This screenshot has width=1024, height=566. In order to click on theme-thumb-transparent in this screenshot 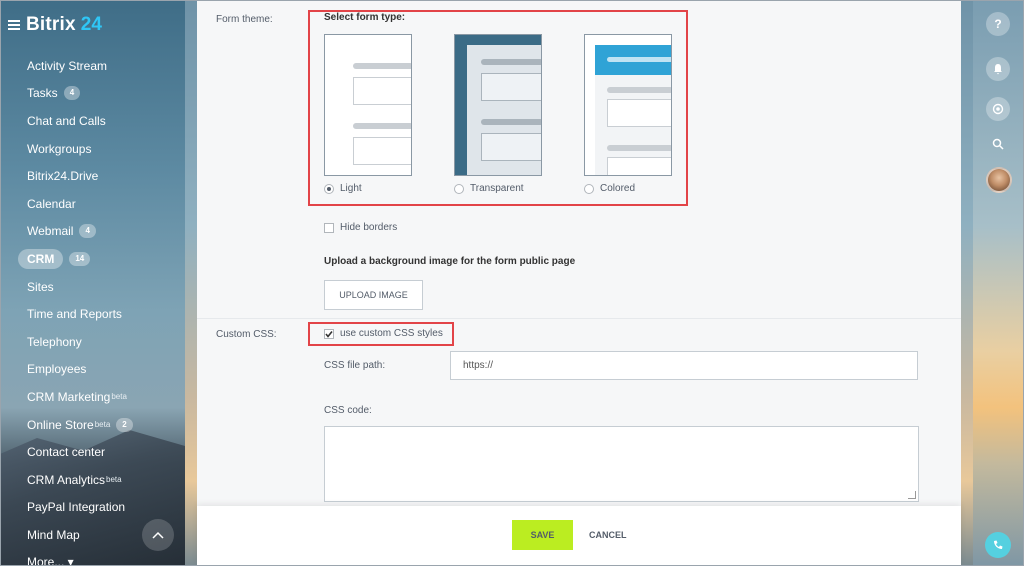, I will do `click(498, 105)`.